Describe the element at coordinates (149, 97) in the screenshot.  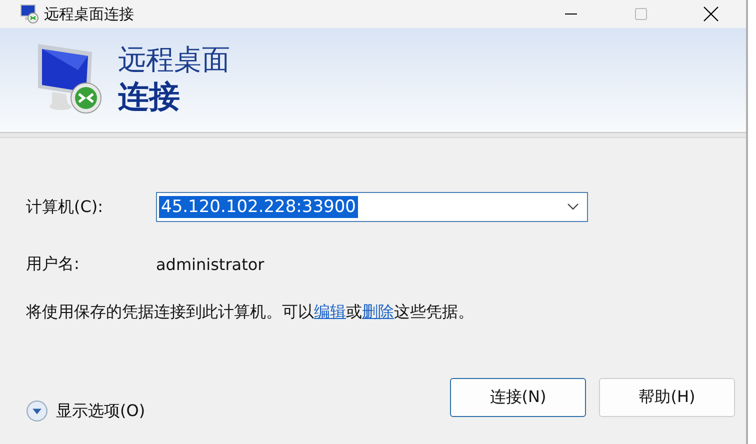
I see `banner-subtitle: 连接` at that location.